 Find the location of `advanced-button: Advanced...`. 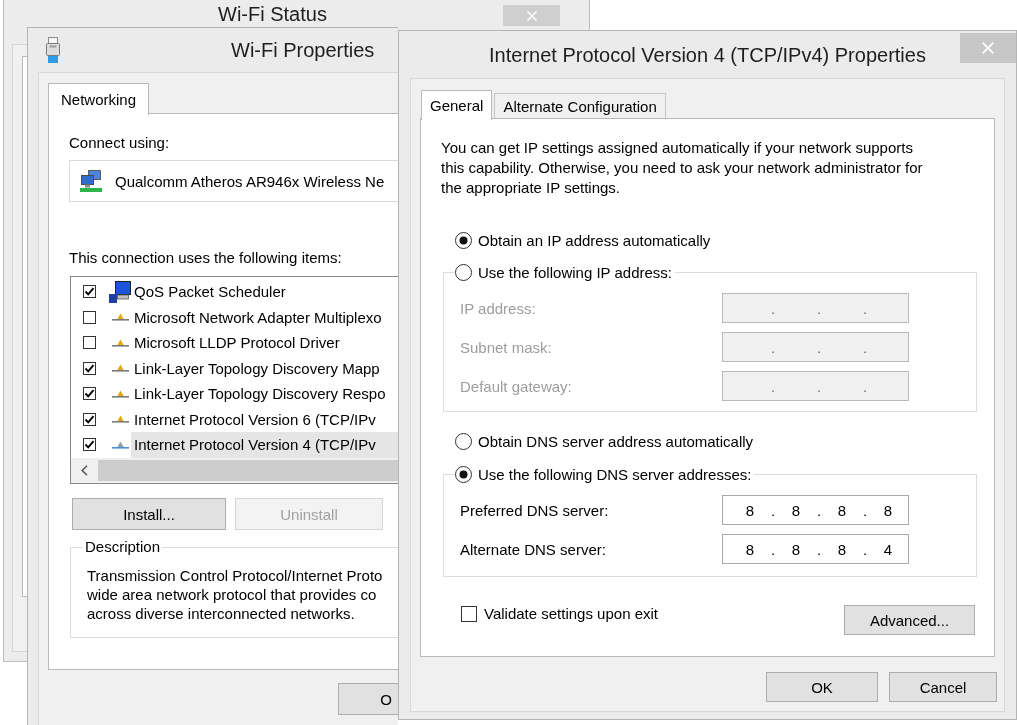

advanced-button: Advanced... is located at coordinates (909, 620).